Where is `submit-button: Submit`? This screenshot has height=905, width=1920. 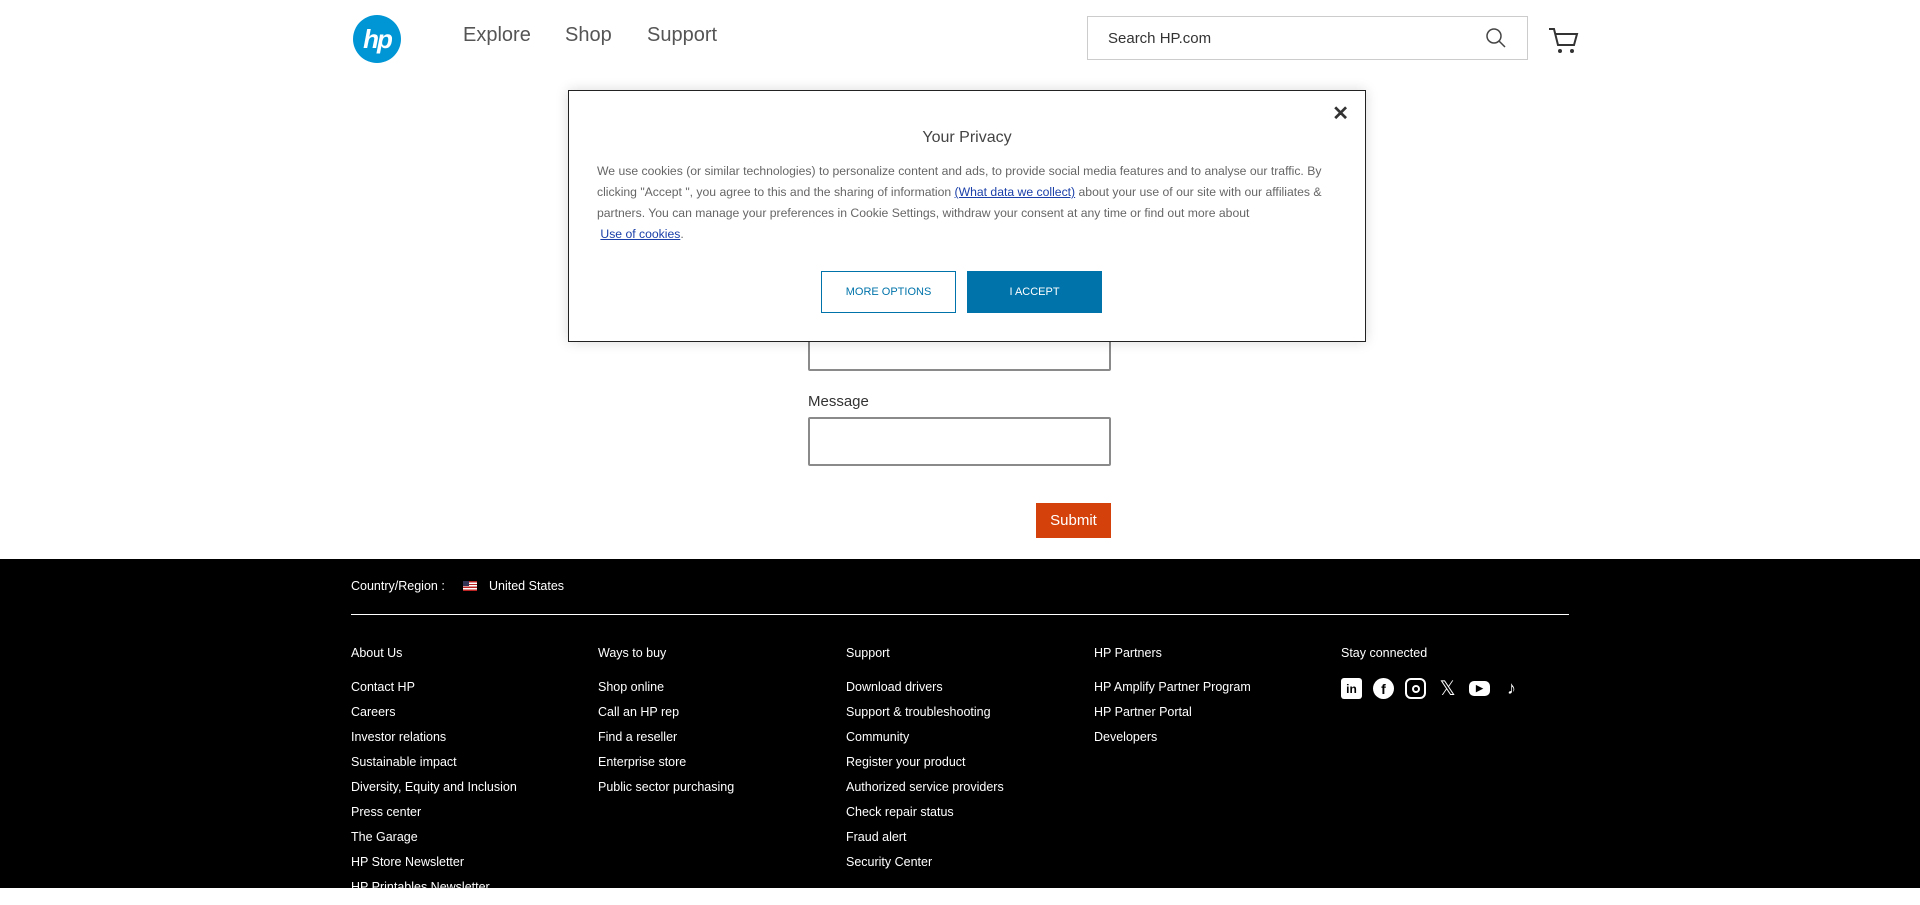
submit-button: Submit is located at coordinates (1073, 520).